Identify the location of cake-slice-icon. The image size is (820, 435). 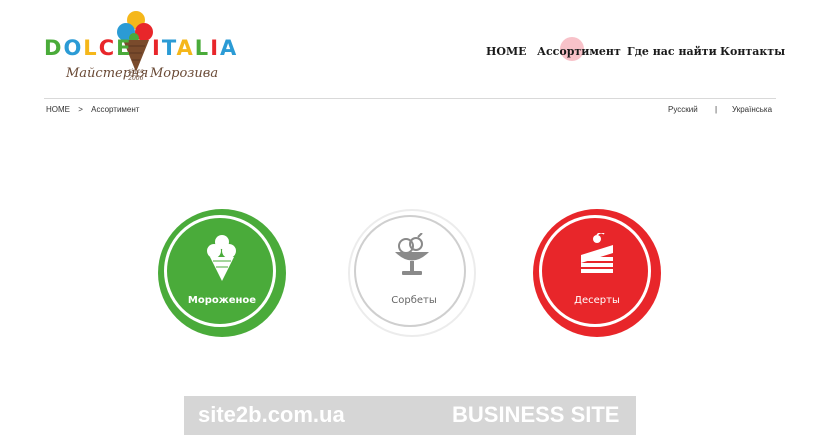
(597, 253).